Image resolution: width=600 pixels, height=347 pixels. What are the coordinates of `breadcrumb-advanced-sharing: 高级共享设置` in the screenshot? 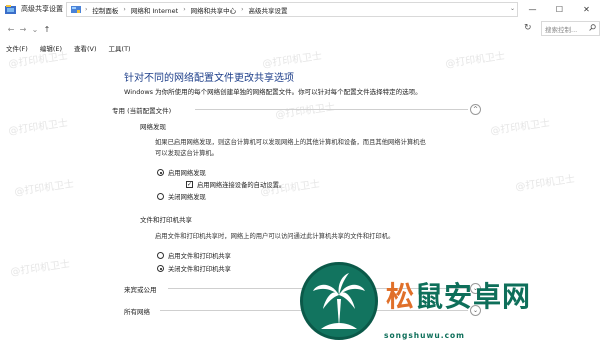 It's located at (268, 10).